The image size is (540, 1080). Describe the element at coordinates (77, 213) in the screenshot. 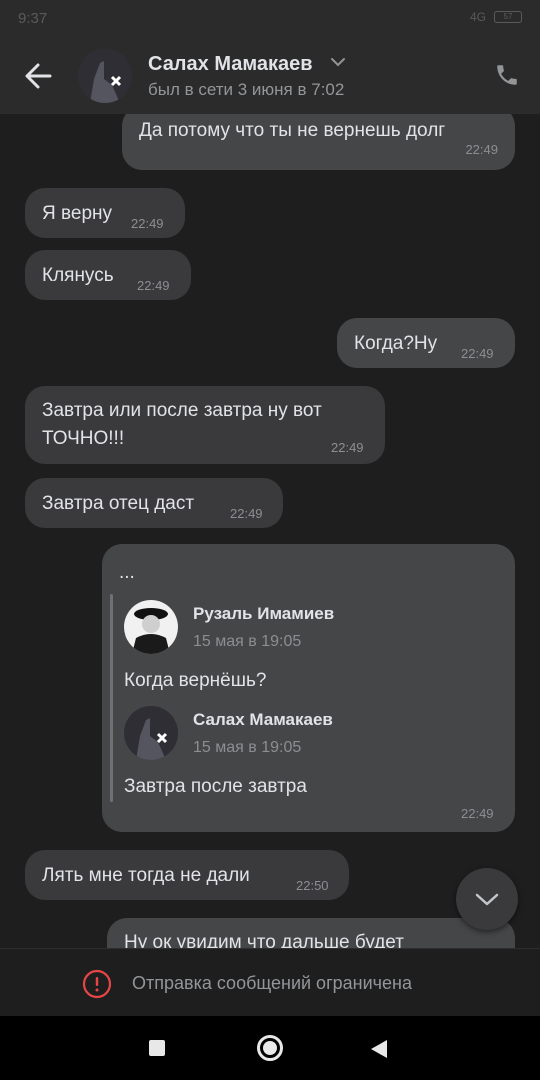

I see `message-text: Я верну` at that location.